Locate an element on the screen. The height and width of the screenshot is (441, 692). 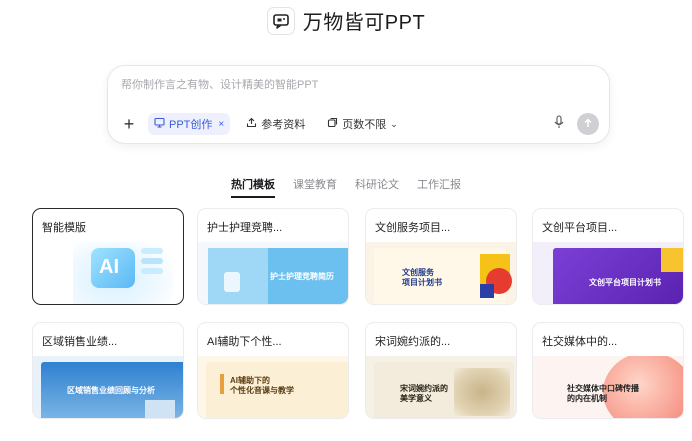
page-count-label: 页数不限 is located at coordinates (364, 125).